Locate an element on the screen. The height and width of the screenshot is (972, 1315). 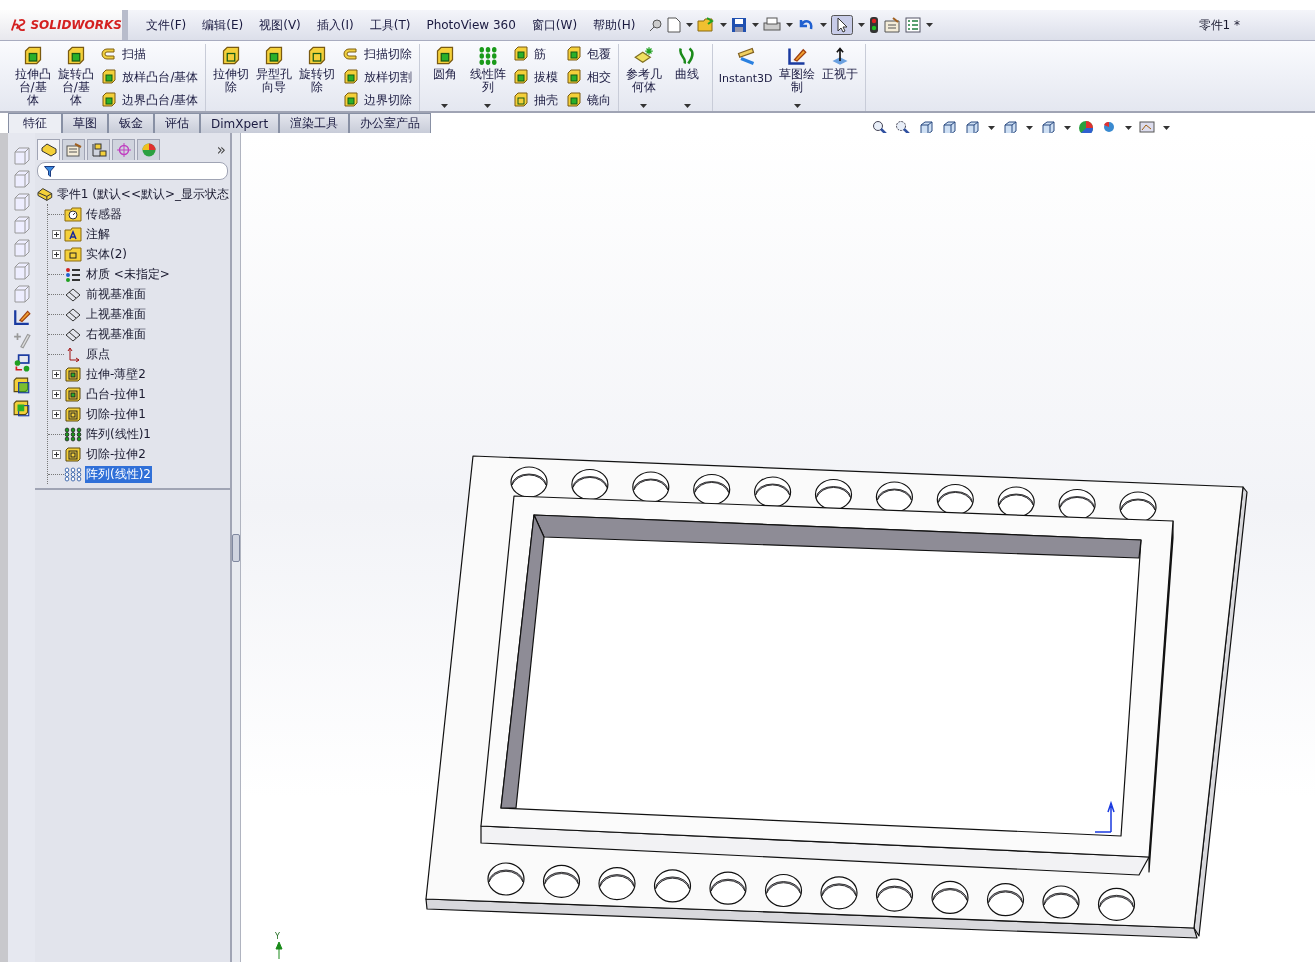
tree-item: 拉伸-薄壁2 is located at coordinates (116, 374).